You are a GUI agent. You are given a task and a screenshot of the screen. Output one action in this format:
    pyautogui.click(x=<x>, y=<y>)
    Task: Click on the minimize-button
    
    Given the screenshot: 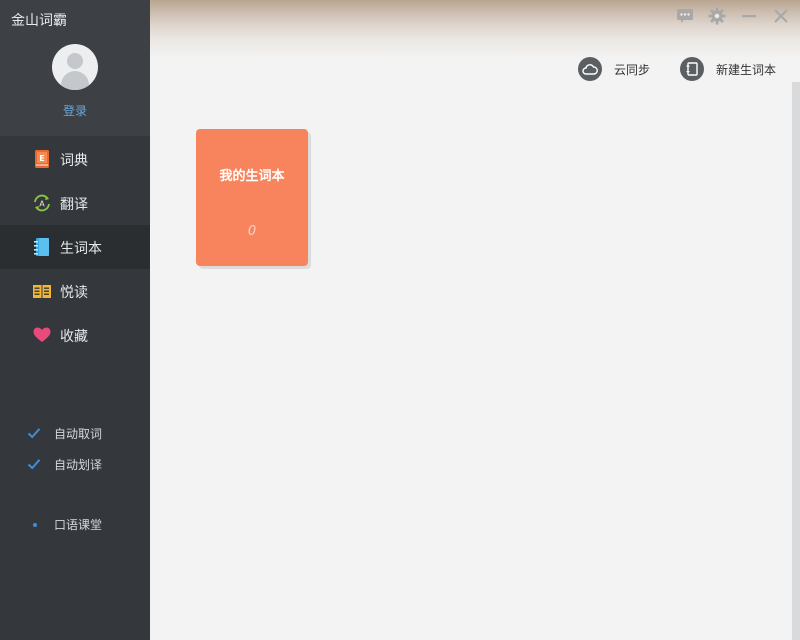 What is the action you would take?
    pyautogui.click(x=749, y=16)
    